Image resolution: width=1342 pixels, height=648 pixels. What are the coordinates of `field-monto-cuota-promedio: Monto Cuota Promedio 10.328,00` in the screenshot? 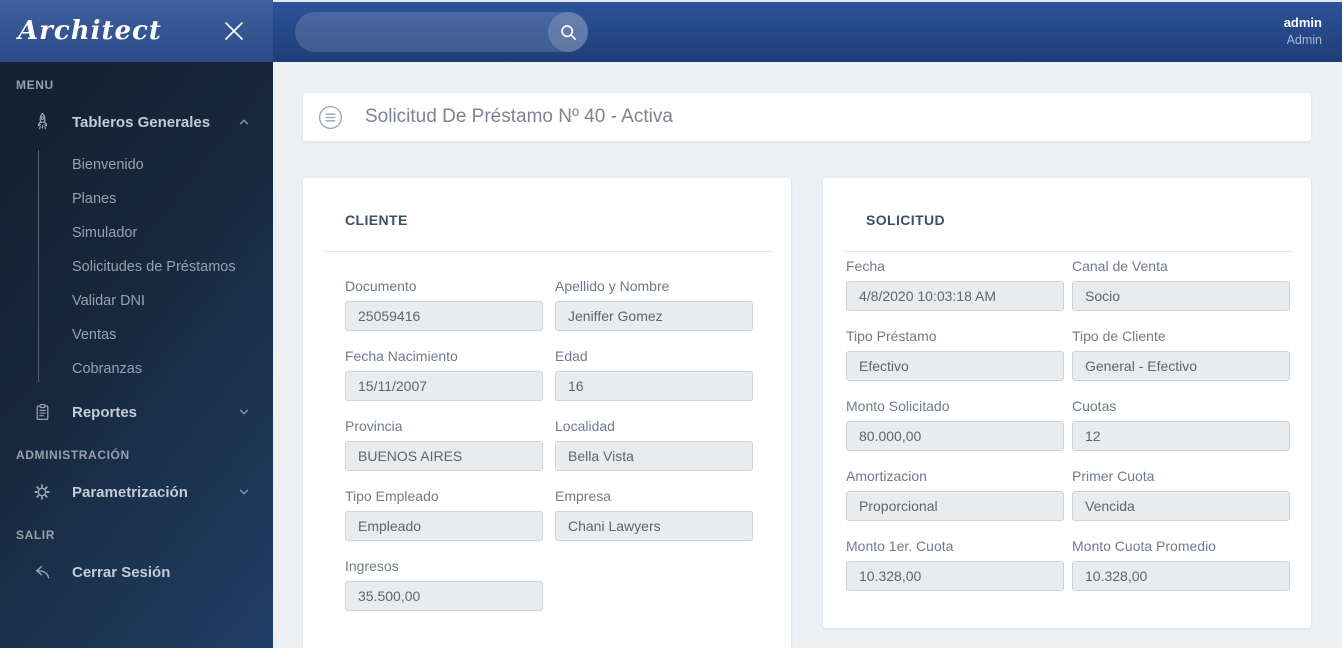 It's located at (1181, 564).